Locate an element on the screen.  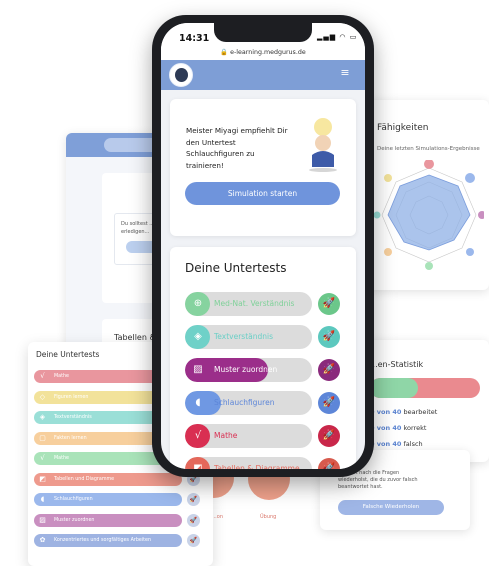
tables-card-title: Tabellen & is located at coordinates (135, 337).